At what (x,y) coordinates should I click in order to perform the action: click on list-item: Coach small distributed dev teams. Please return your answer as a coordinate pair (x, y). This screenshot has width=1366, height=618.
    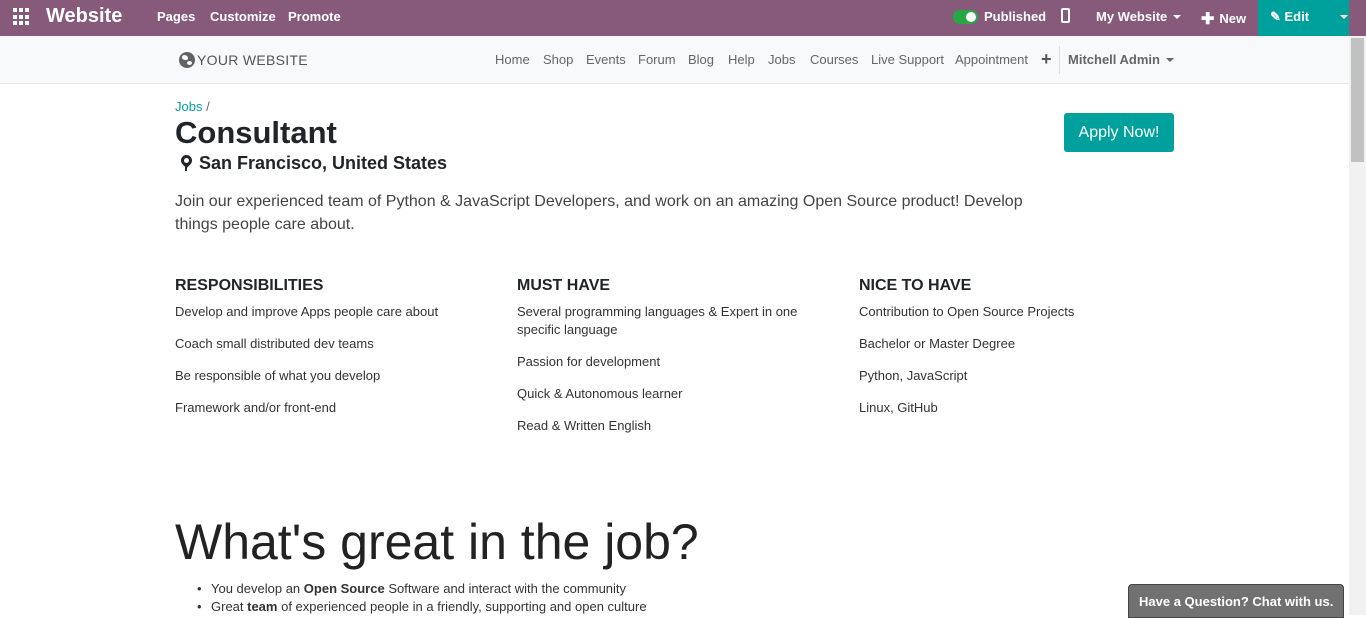
    Looking at the image, I should click on (274, 343).